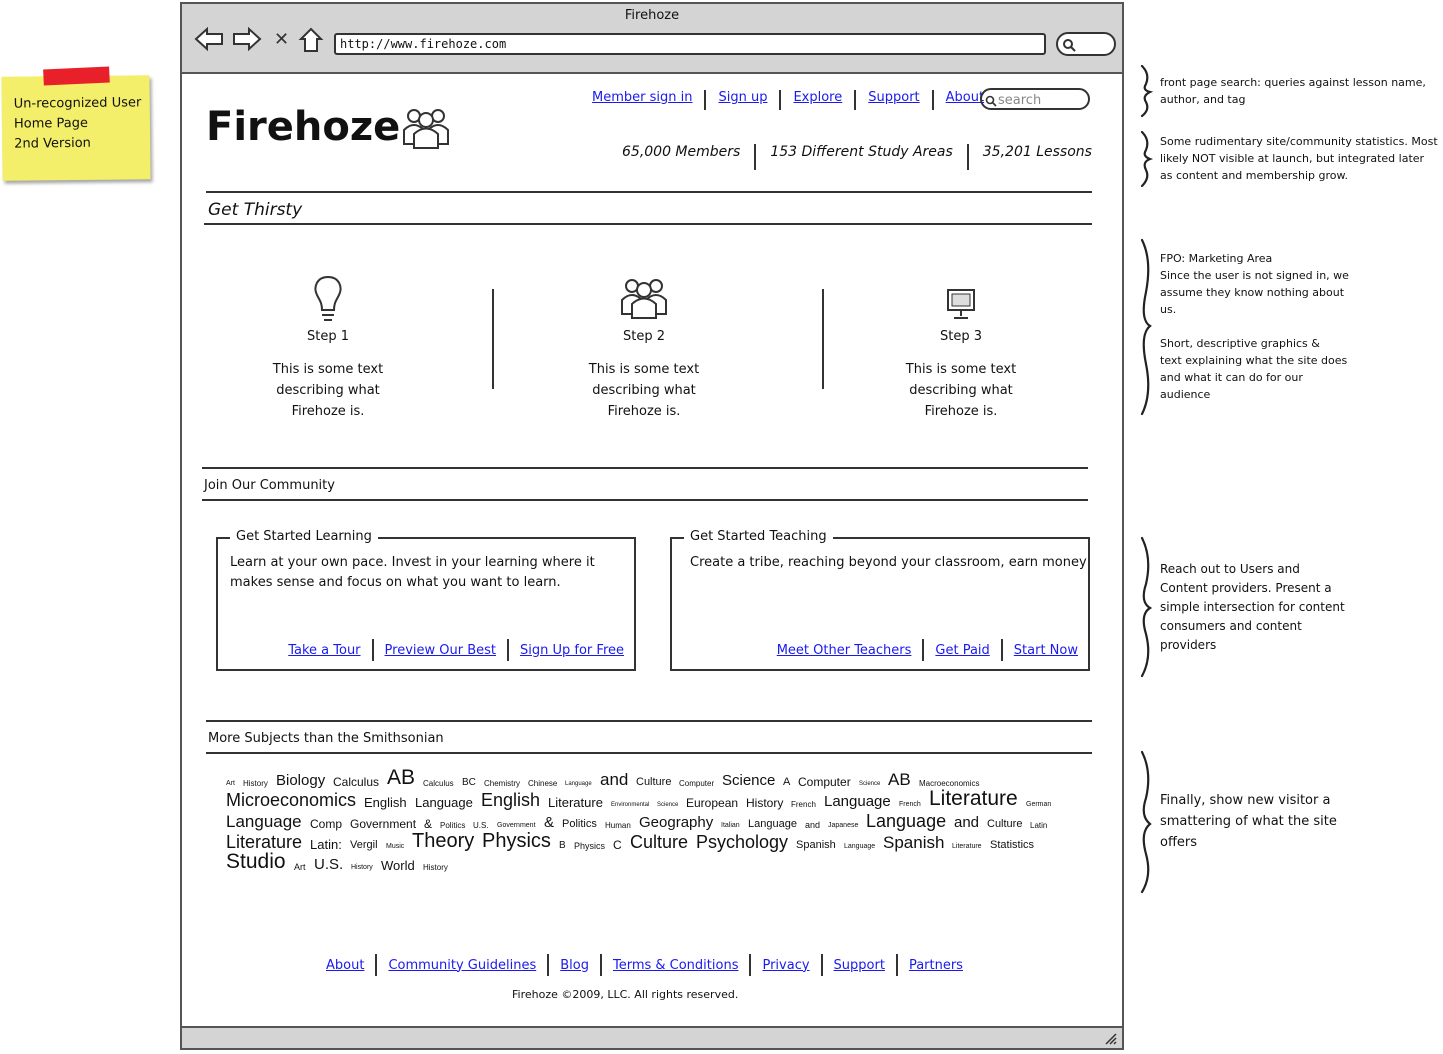 The image size is (1443, 1054). I want to click on close-x-icon: ✕, so click(281, 40).